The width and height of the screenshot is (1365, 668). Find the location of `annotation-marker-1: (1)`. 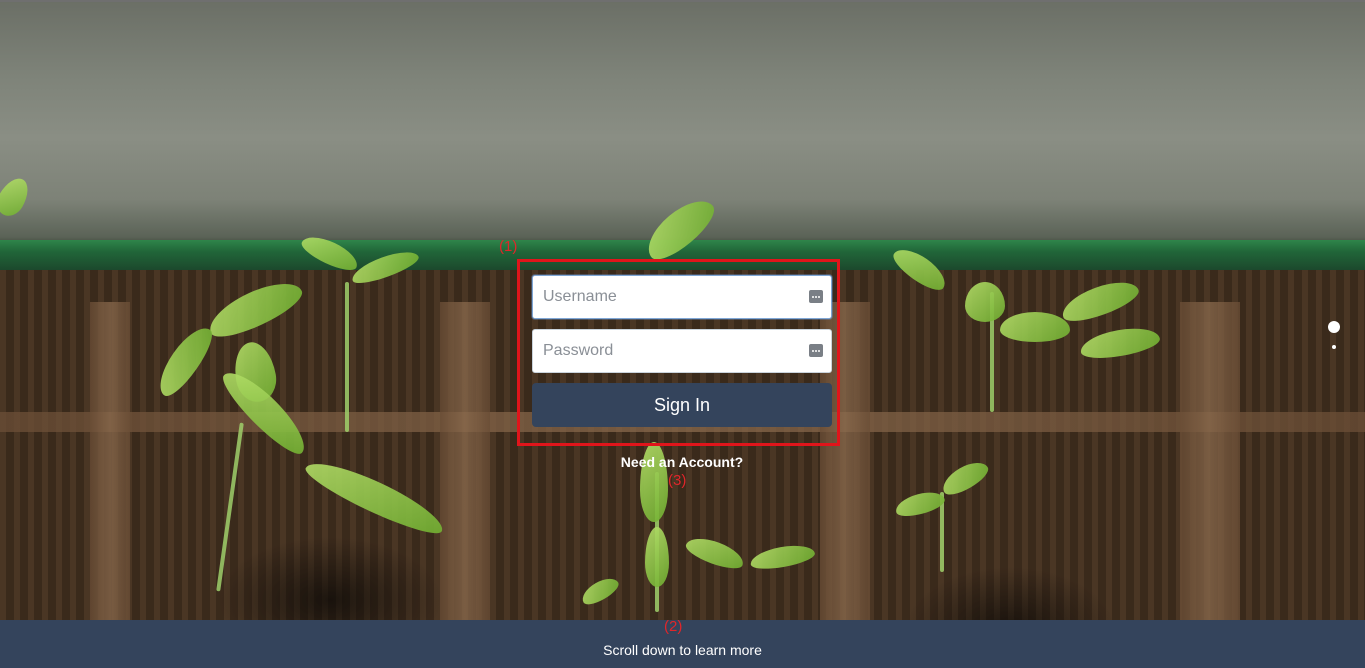

annotation-marker-1: (1) is located at coordinates (508, 246).